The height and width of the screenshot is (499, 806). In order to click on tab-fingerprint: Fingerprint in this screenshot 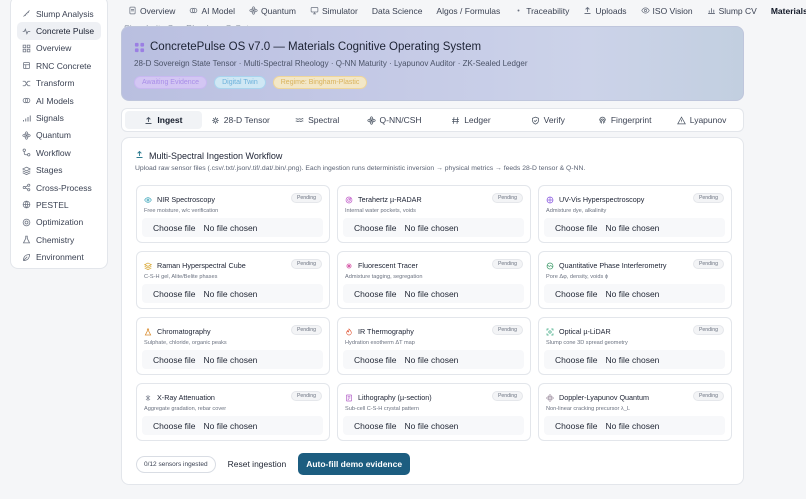, I will do `click(624, 120)`.